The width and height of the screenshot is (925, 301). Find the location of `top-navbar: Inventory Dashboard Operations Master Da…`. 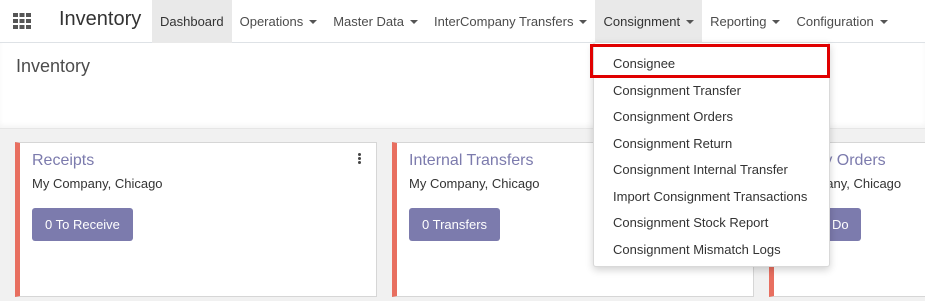

top-navbar: Inventory Dashboard Operations Master Da… is located at coordinates (462, 21).